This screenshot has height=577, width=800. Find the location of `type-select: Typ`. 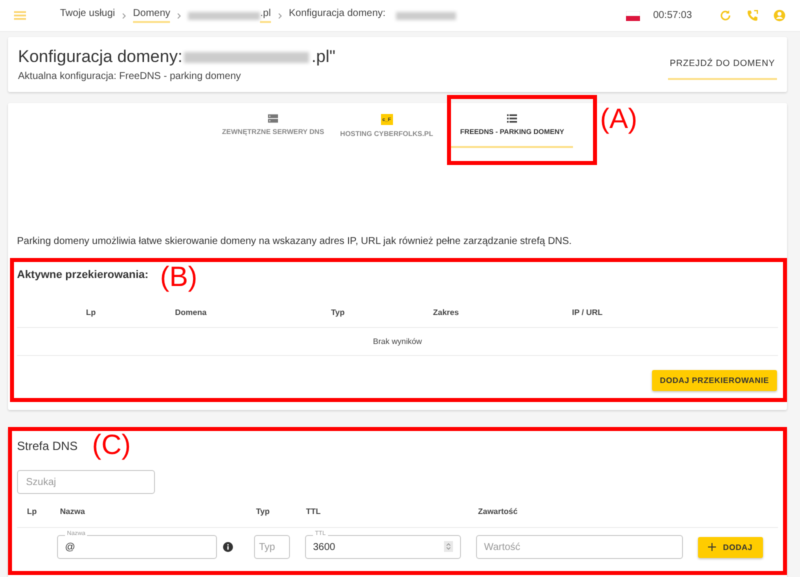

type-select: Typ is located at coordinates (272, 547).